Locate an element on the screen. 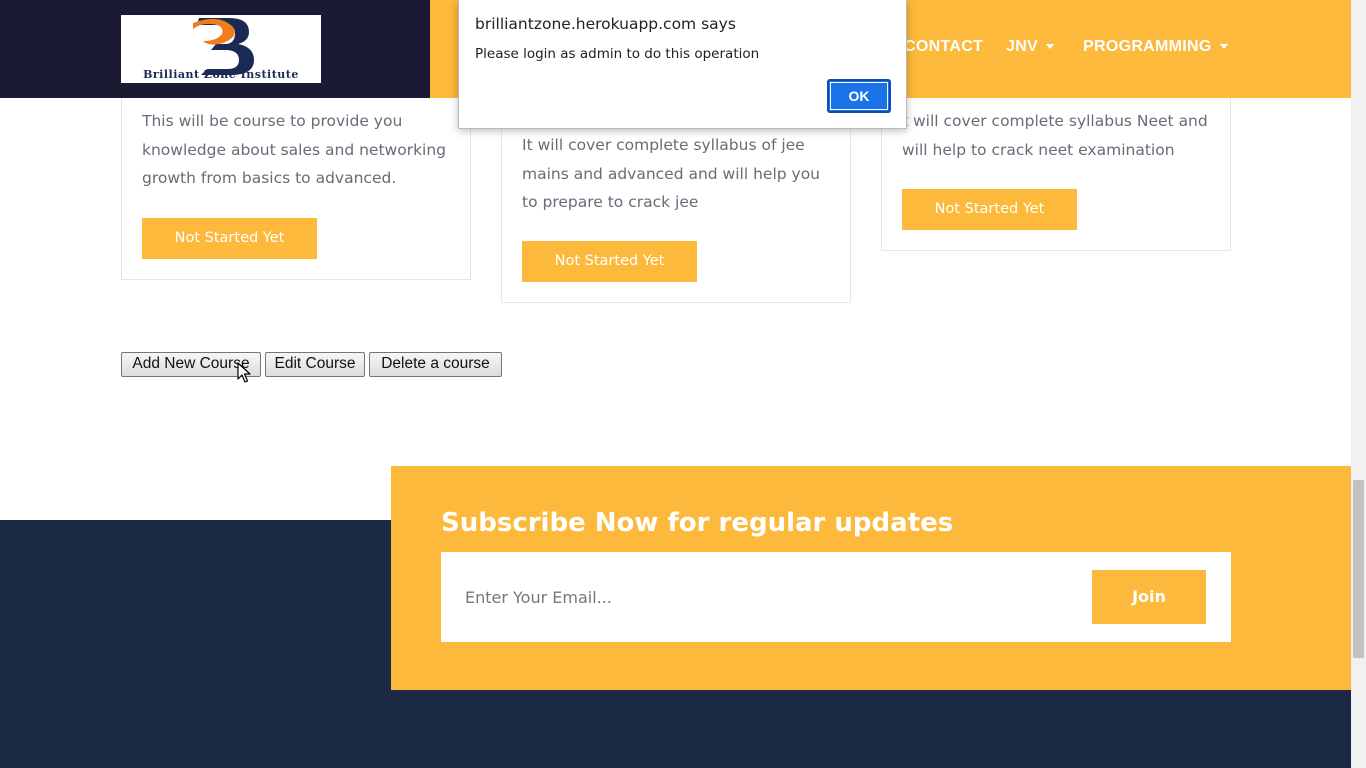 Image resolution: width=1366 pixels, height=768 pixels. mouse-cursor-icon is located at coordinates (244, 372).